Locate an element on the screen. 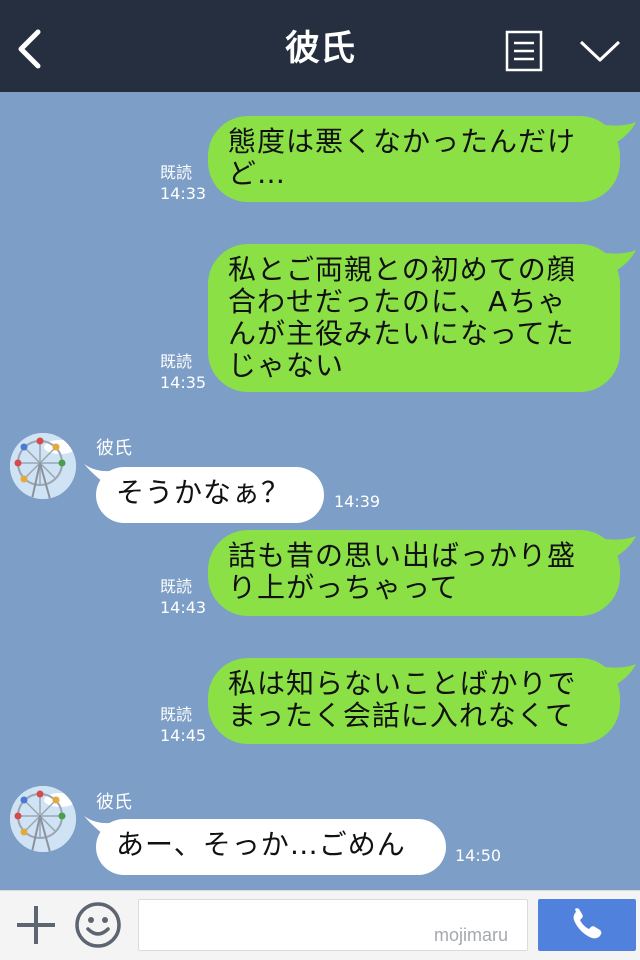  message-line: 合わせだったのに、Aちゃ is located at coordinates (397, 301).